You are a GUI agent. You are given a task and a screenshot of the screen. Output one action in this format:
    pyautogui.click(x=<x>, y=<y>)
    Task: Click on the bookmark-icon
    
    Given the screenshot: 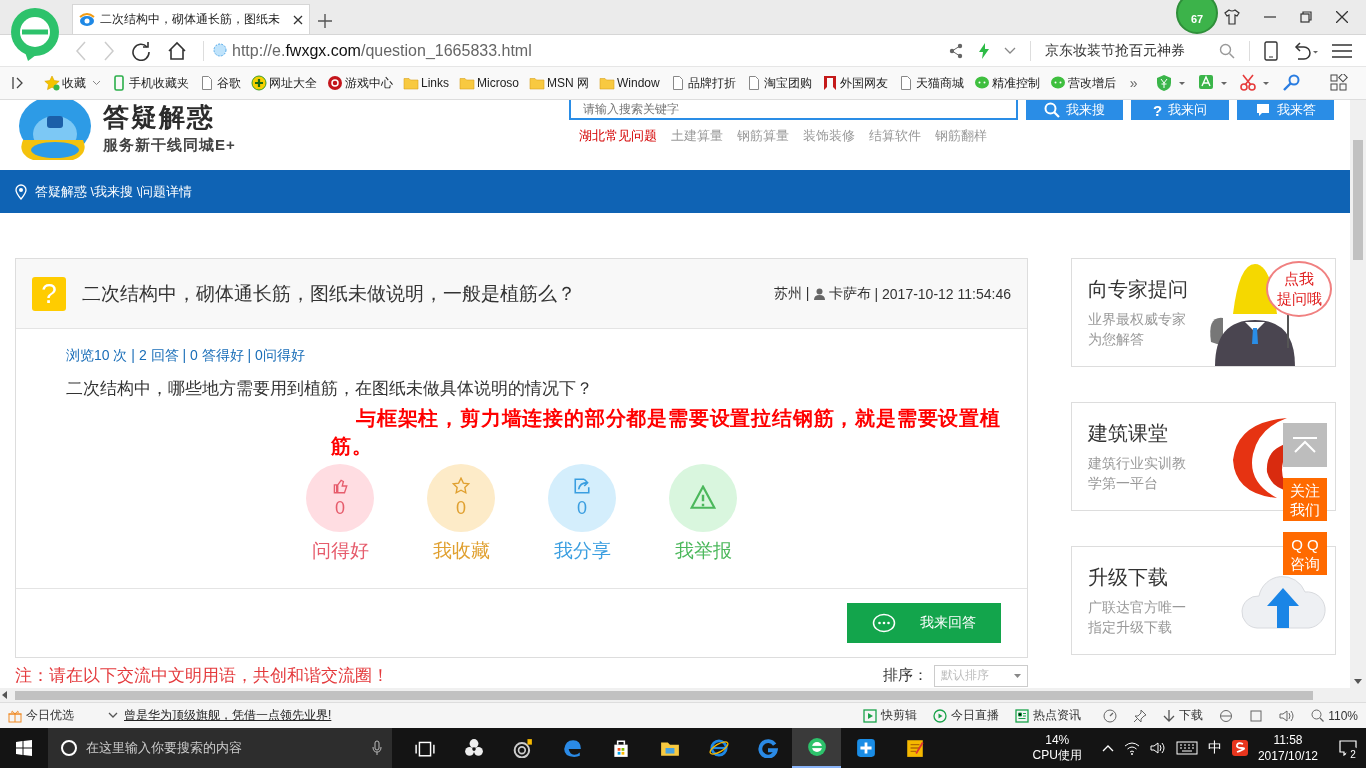 What is the action you would take?
    pyautogui.click(x=829, y=83)
    